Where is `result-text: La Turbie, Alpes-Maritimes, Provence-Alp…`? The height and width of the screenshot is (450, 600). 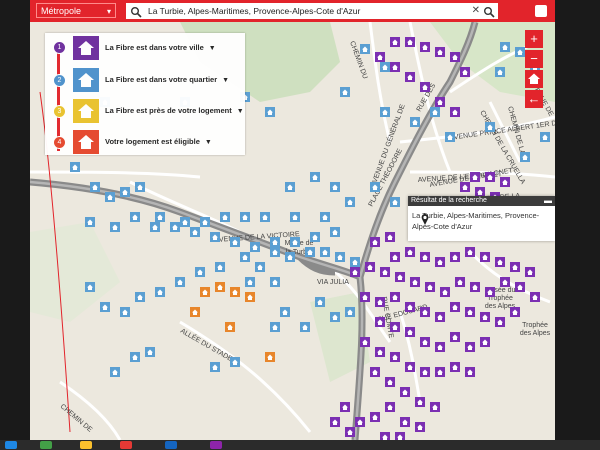 result-text: La Turbie, Alpes-Maritimes, Provence-Alp… is located at coordinates (476, 221).